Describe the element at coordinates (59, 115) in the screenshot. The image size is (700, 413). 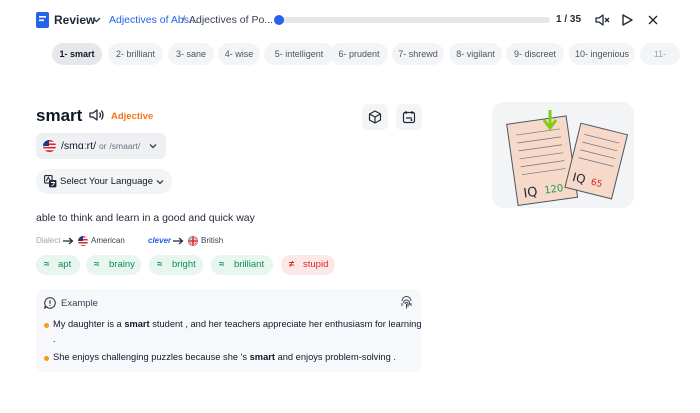
I see `word-title: smart` at that location.